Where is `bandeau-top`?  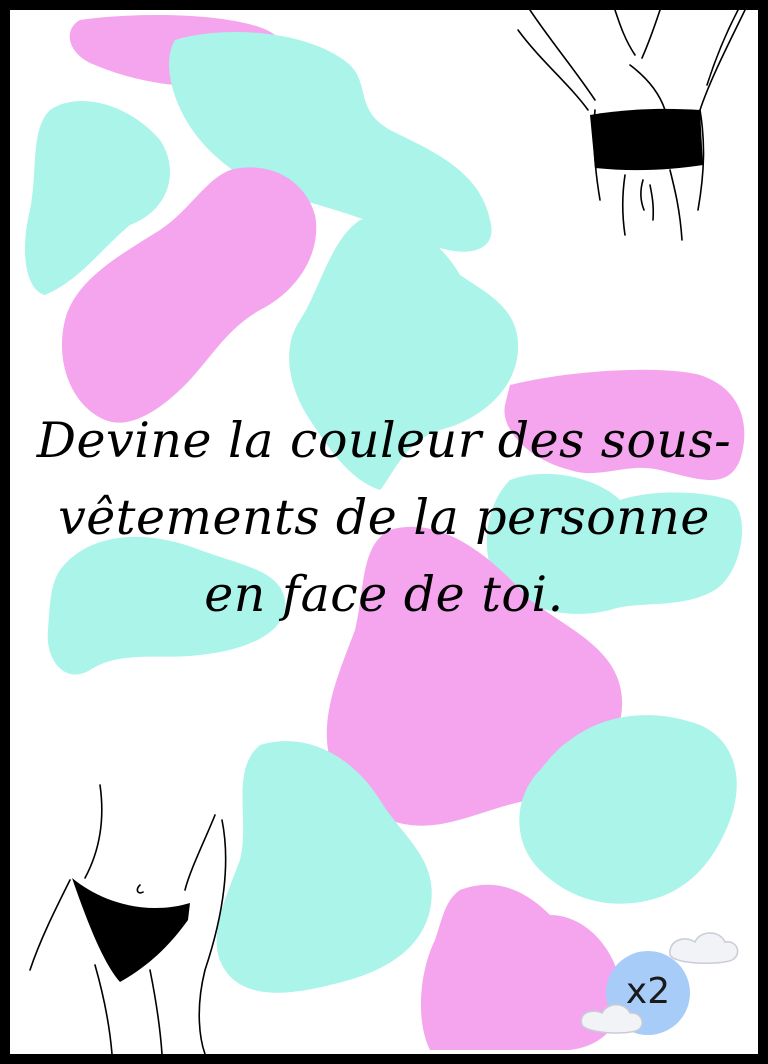 bandeau-top is located at coordinates (646, 139).